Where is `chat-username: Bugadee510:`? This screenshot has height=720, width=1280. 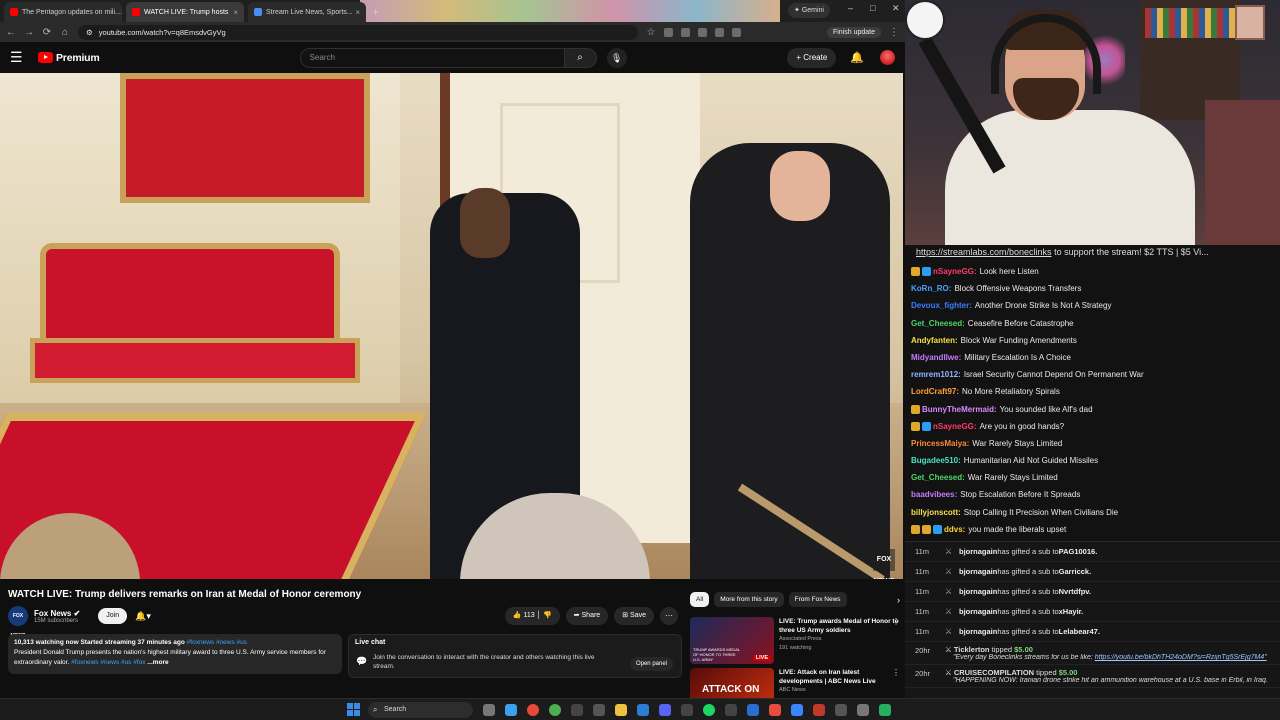
chat-username: Bugadee510: is located at coordinates (936, 460).